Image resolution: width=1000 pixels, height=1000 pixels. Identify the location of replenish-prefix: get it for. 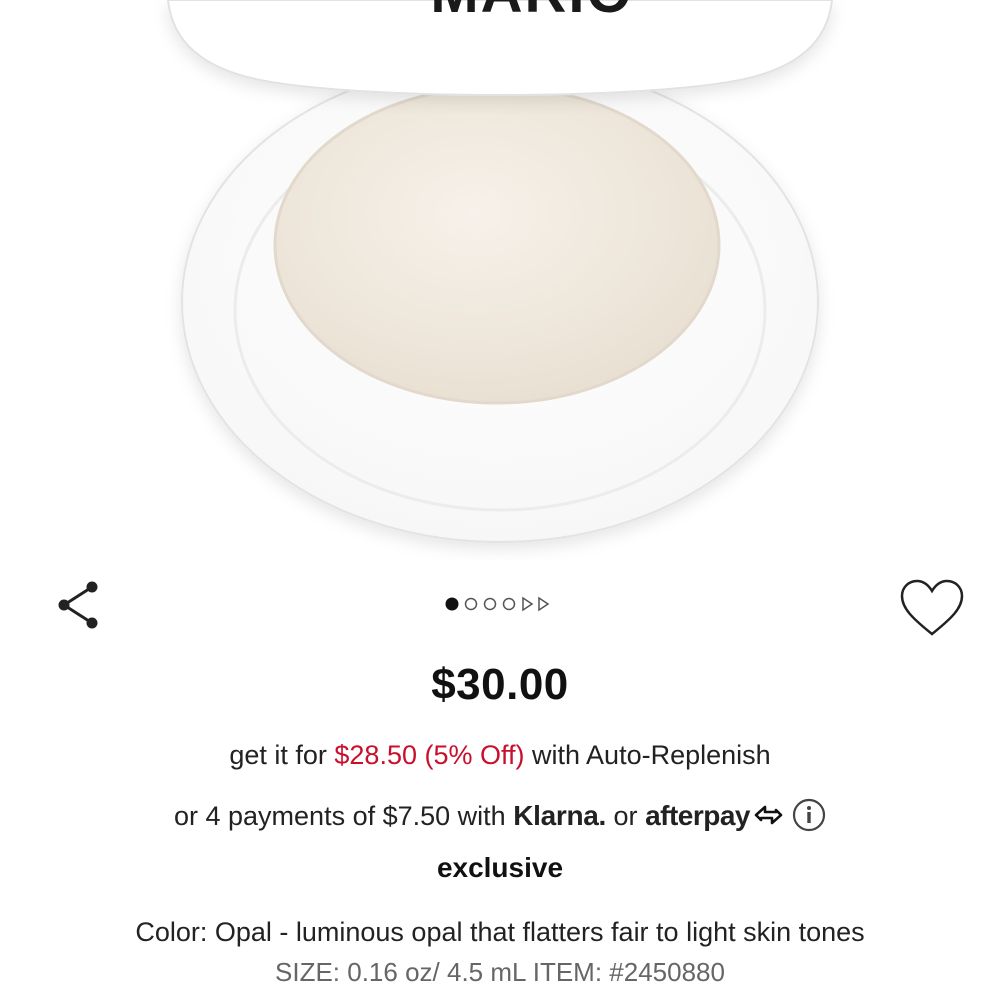
(278, 755).